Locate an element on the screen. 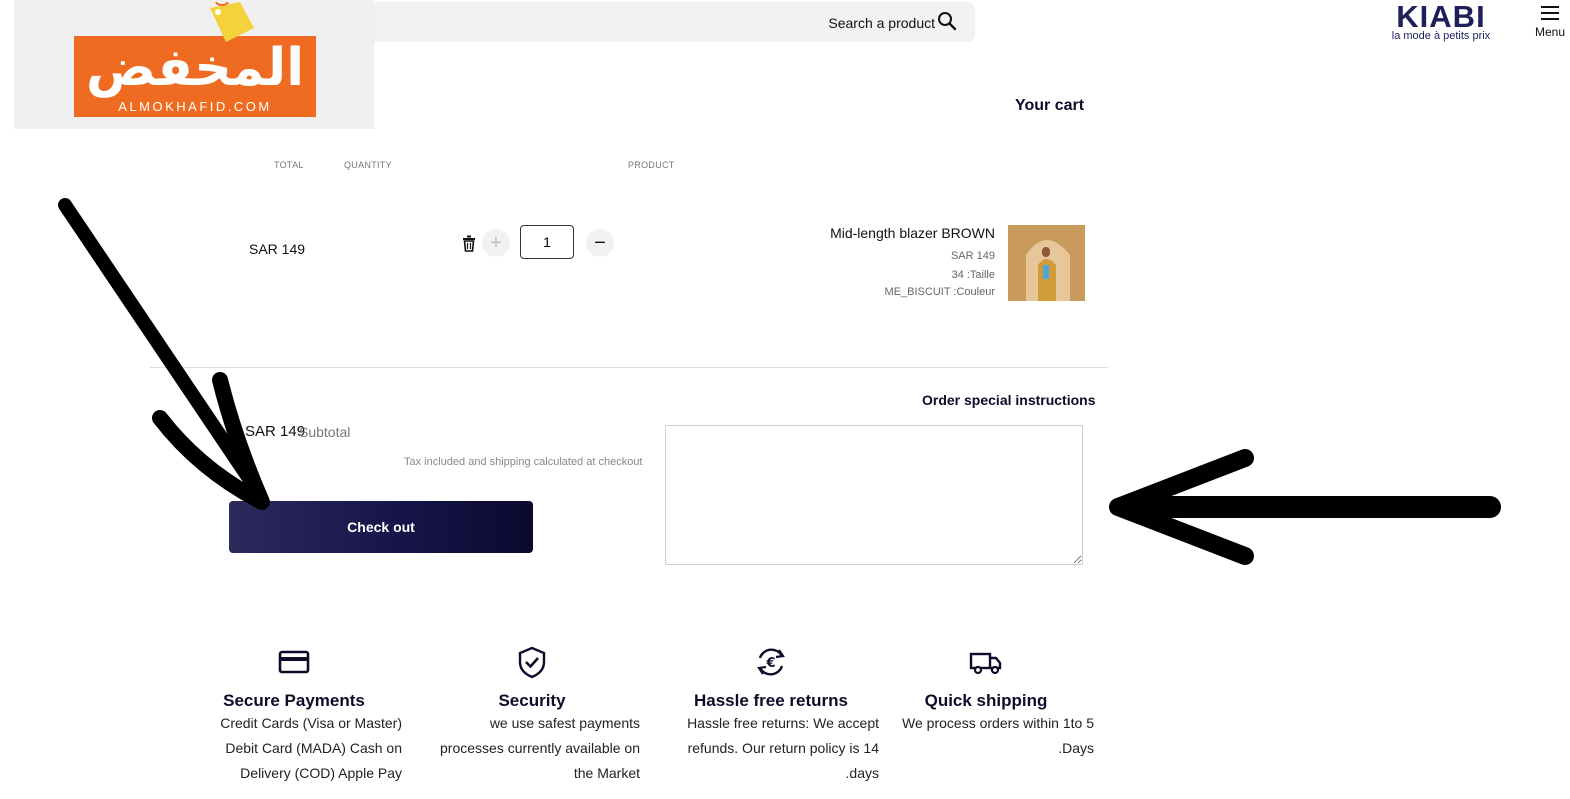  decrease-quantity-button: − is located at coordinates (600, 243).